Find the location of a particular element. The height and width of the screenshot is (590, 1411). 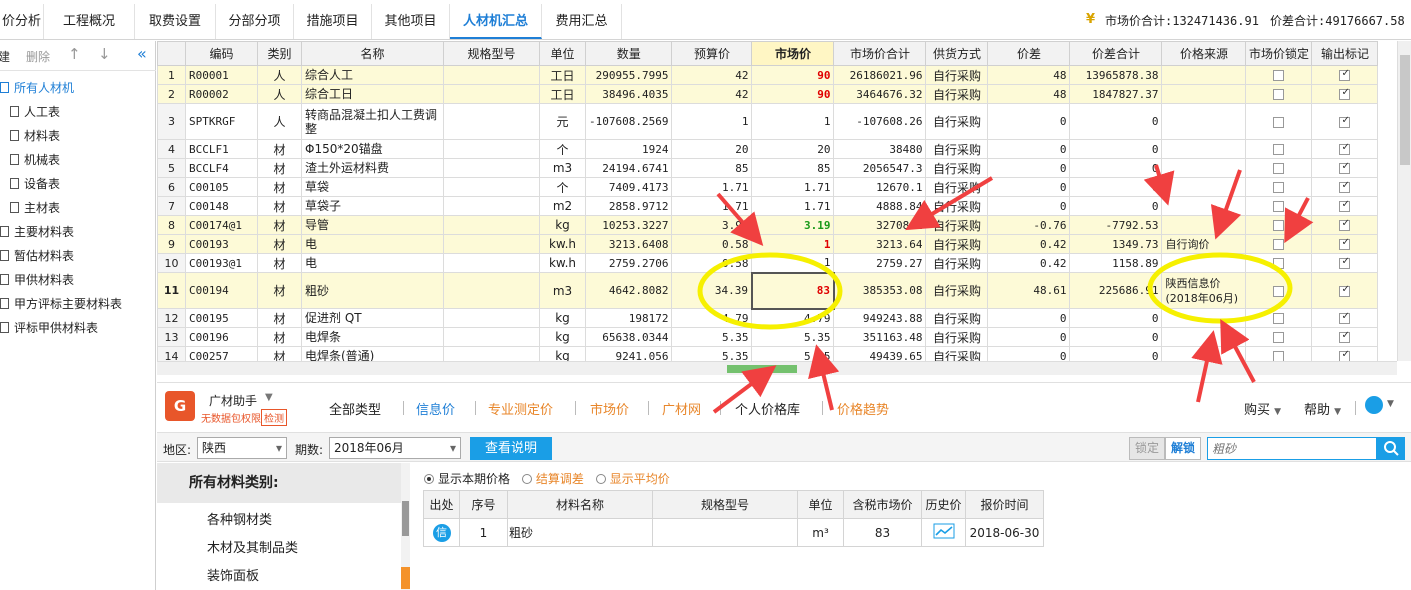

cell-quantity: 198172 is located at coordinates (628, 318).